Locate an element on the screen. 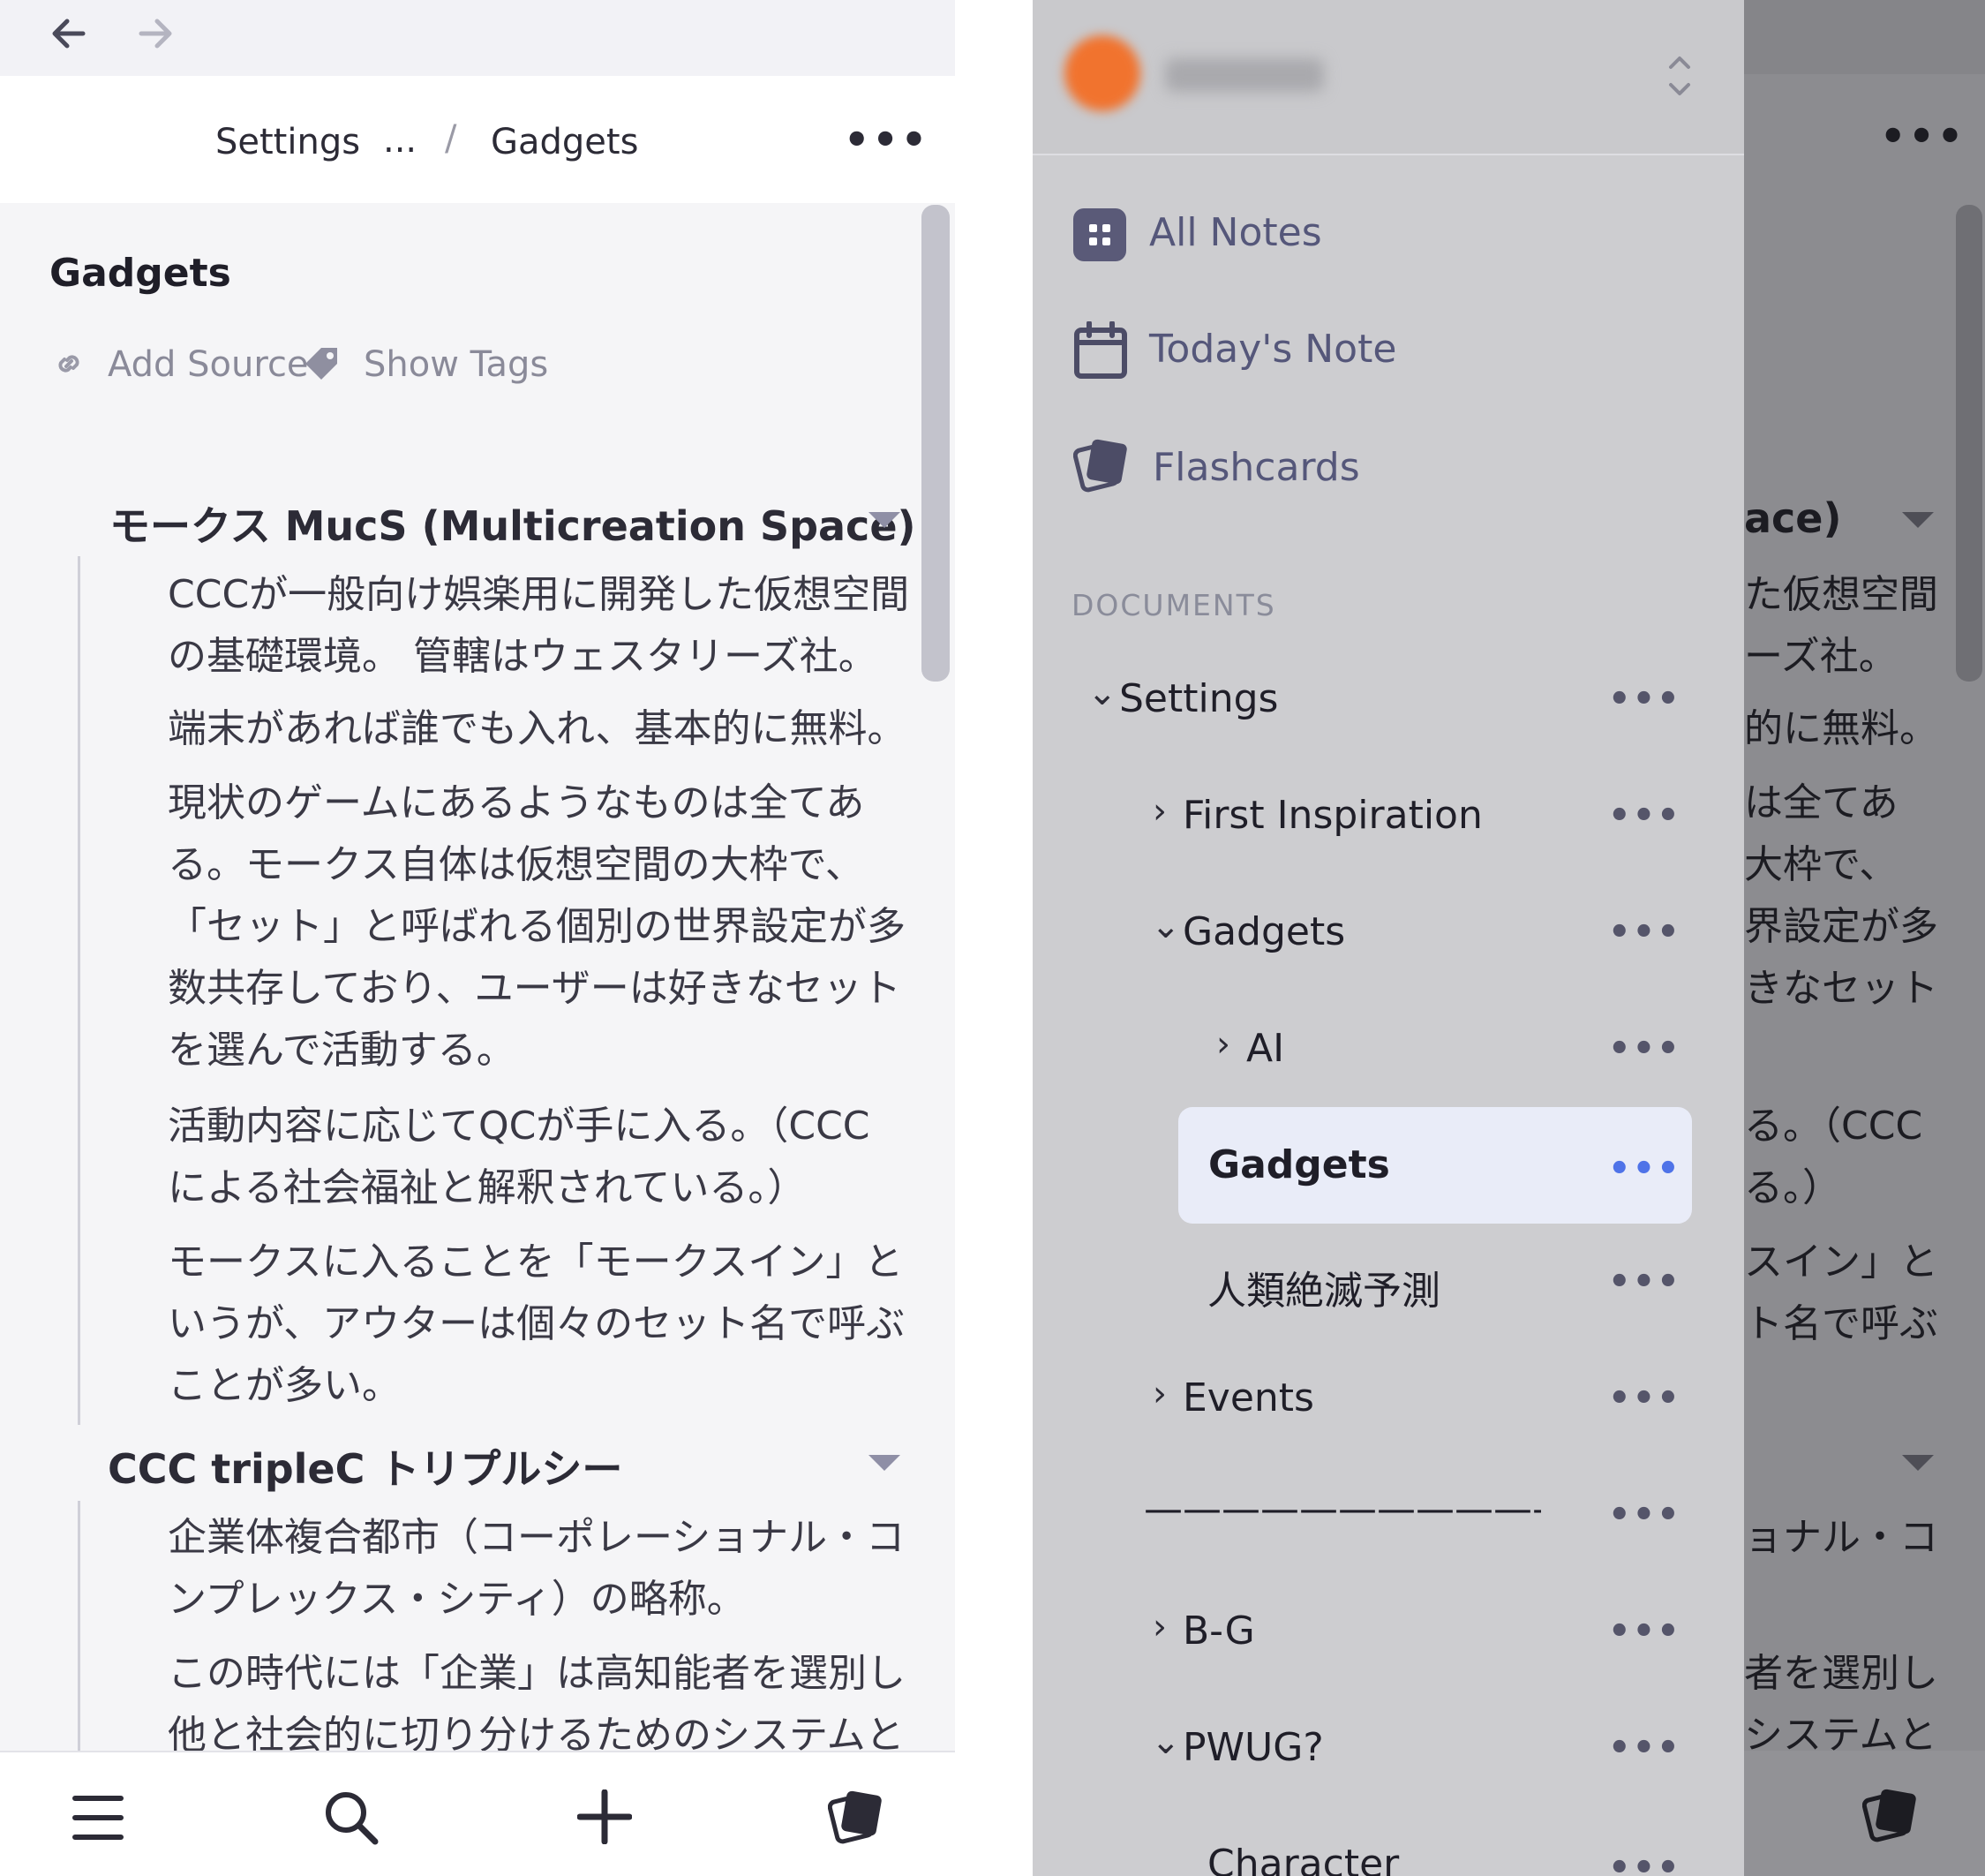  block-indent-line is located at coordinates (79, 1629).